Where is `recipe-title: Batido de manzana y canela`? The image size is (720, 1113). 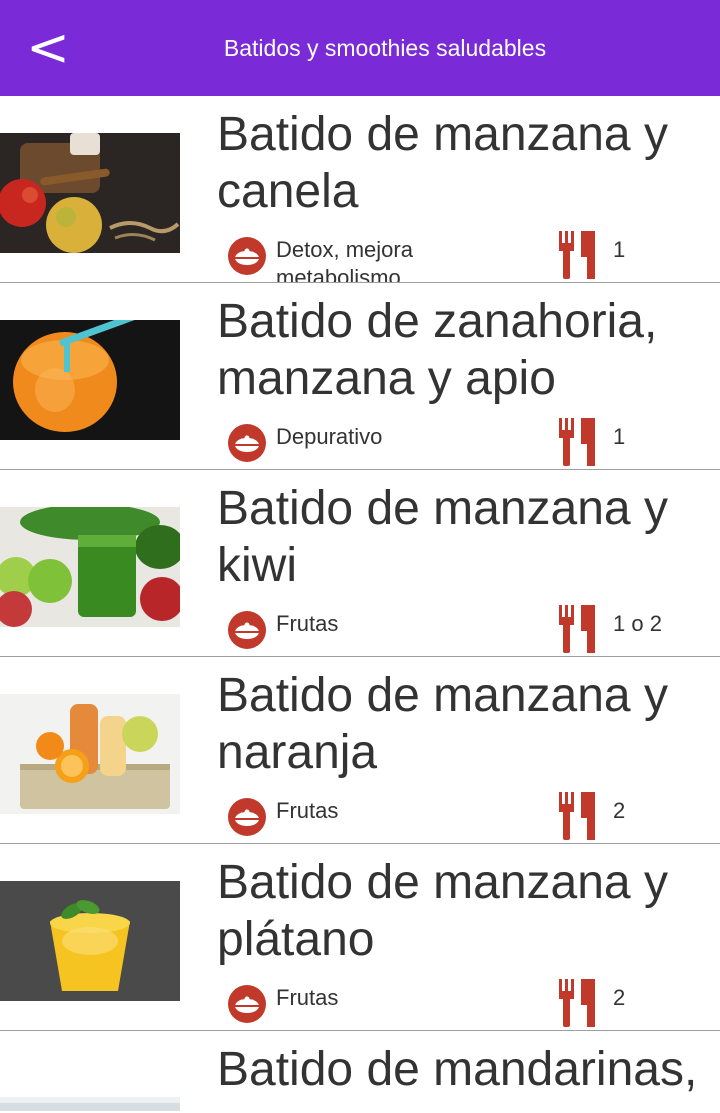
recipe-title: Batido de manzana y canela is located at coordinates (442, 163).